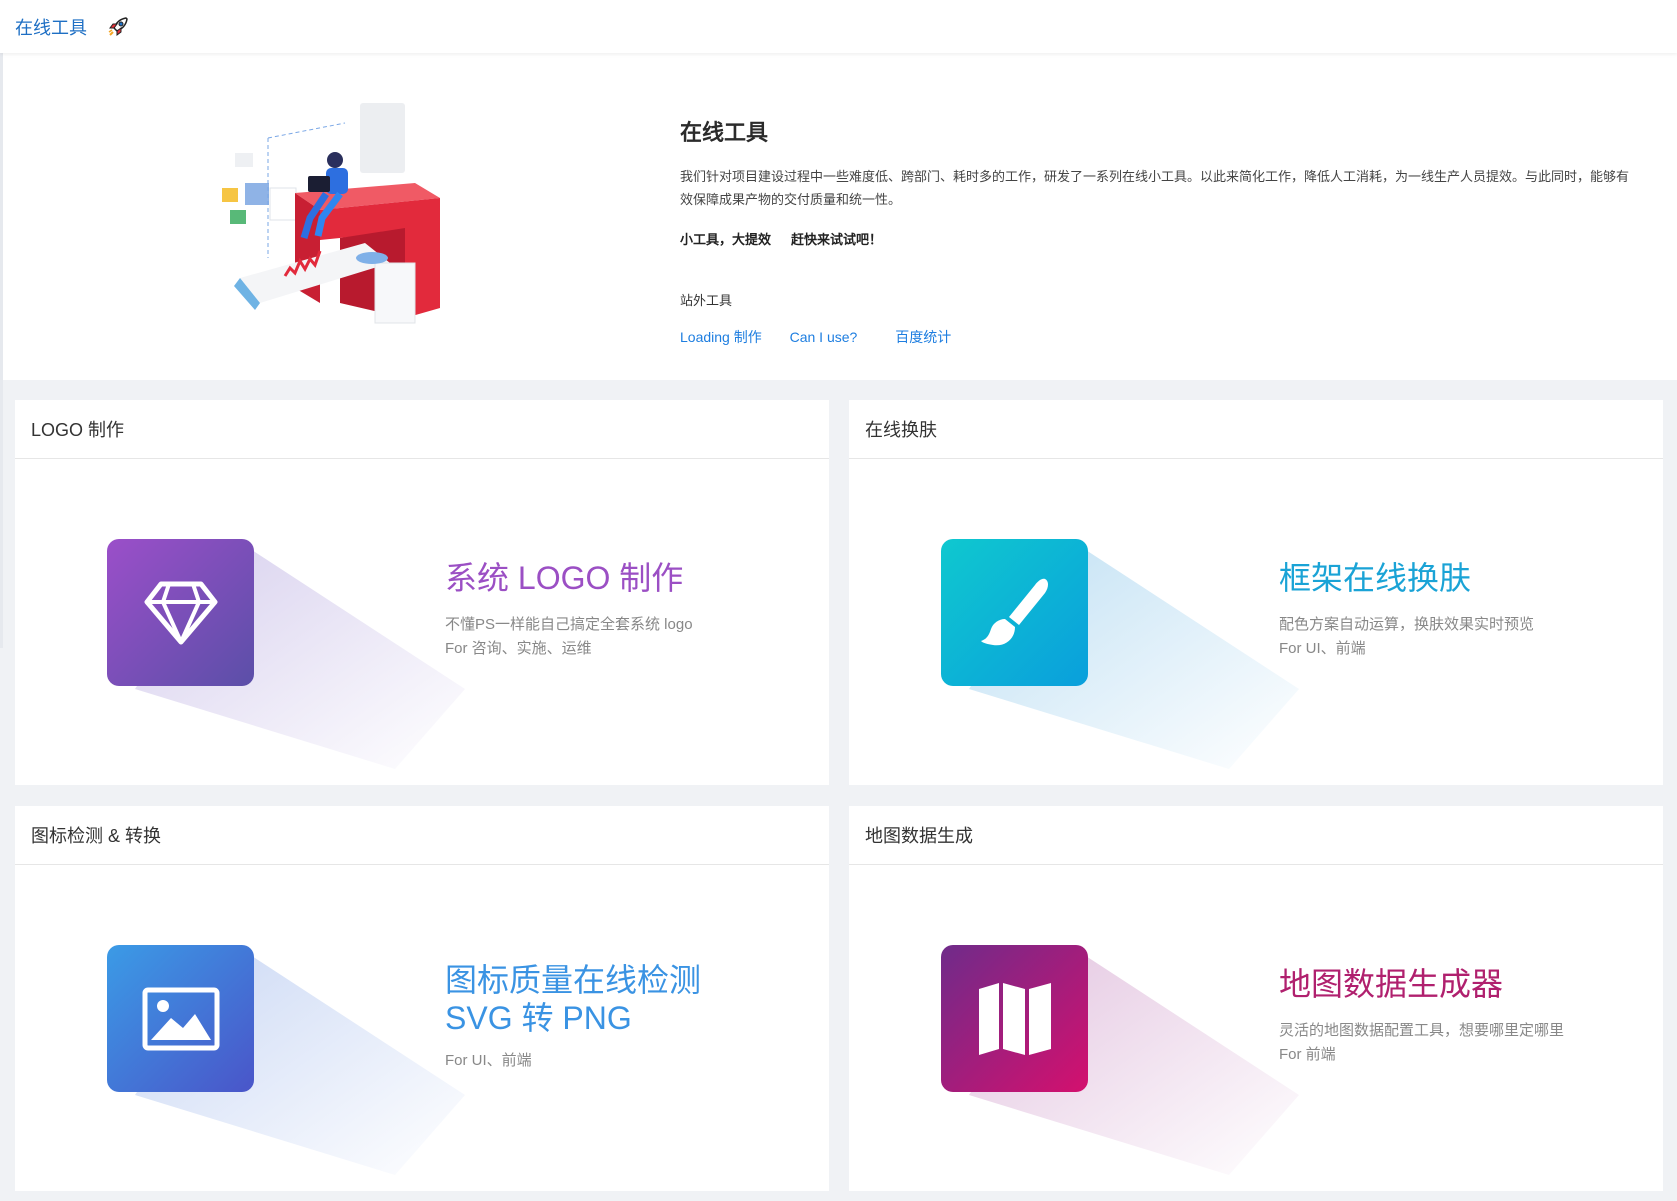 Image resolution: width=1677 pixels, height=1201 pixels. Describe the element at coordinates (837, 239) in the screenshot. I see `slogan-secondary: 赶快来试试吧！` at that location.